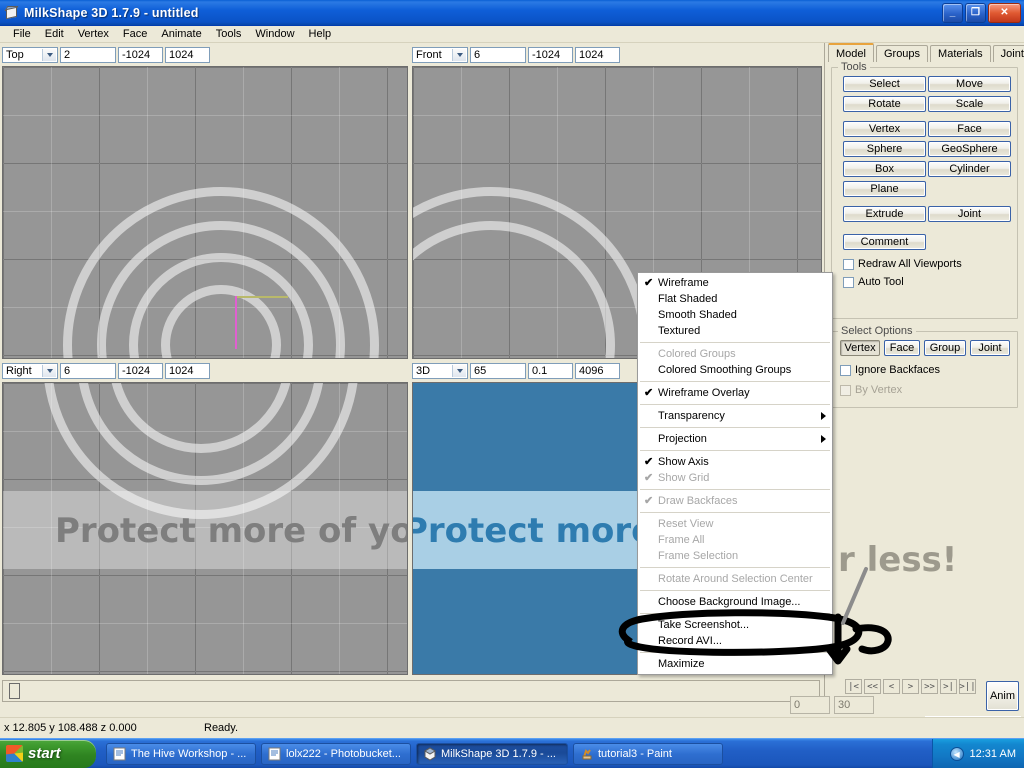  I want to click on close-button: ✕, so click(1004, 13).